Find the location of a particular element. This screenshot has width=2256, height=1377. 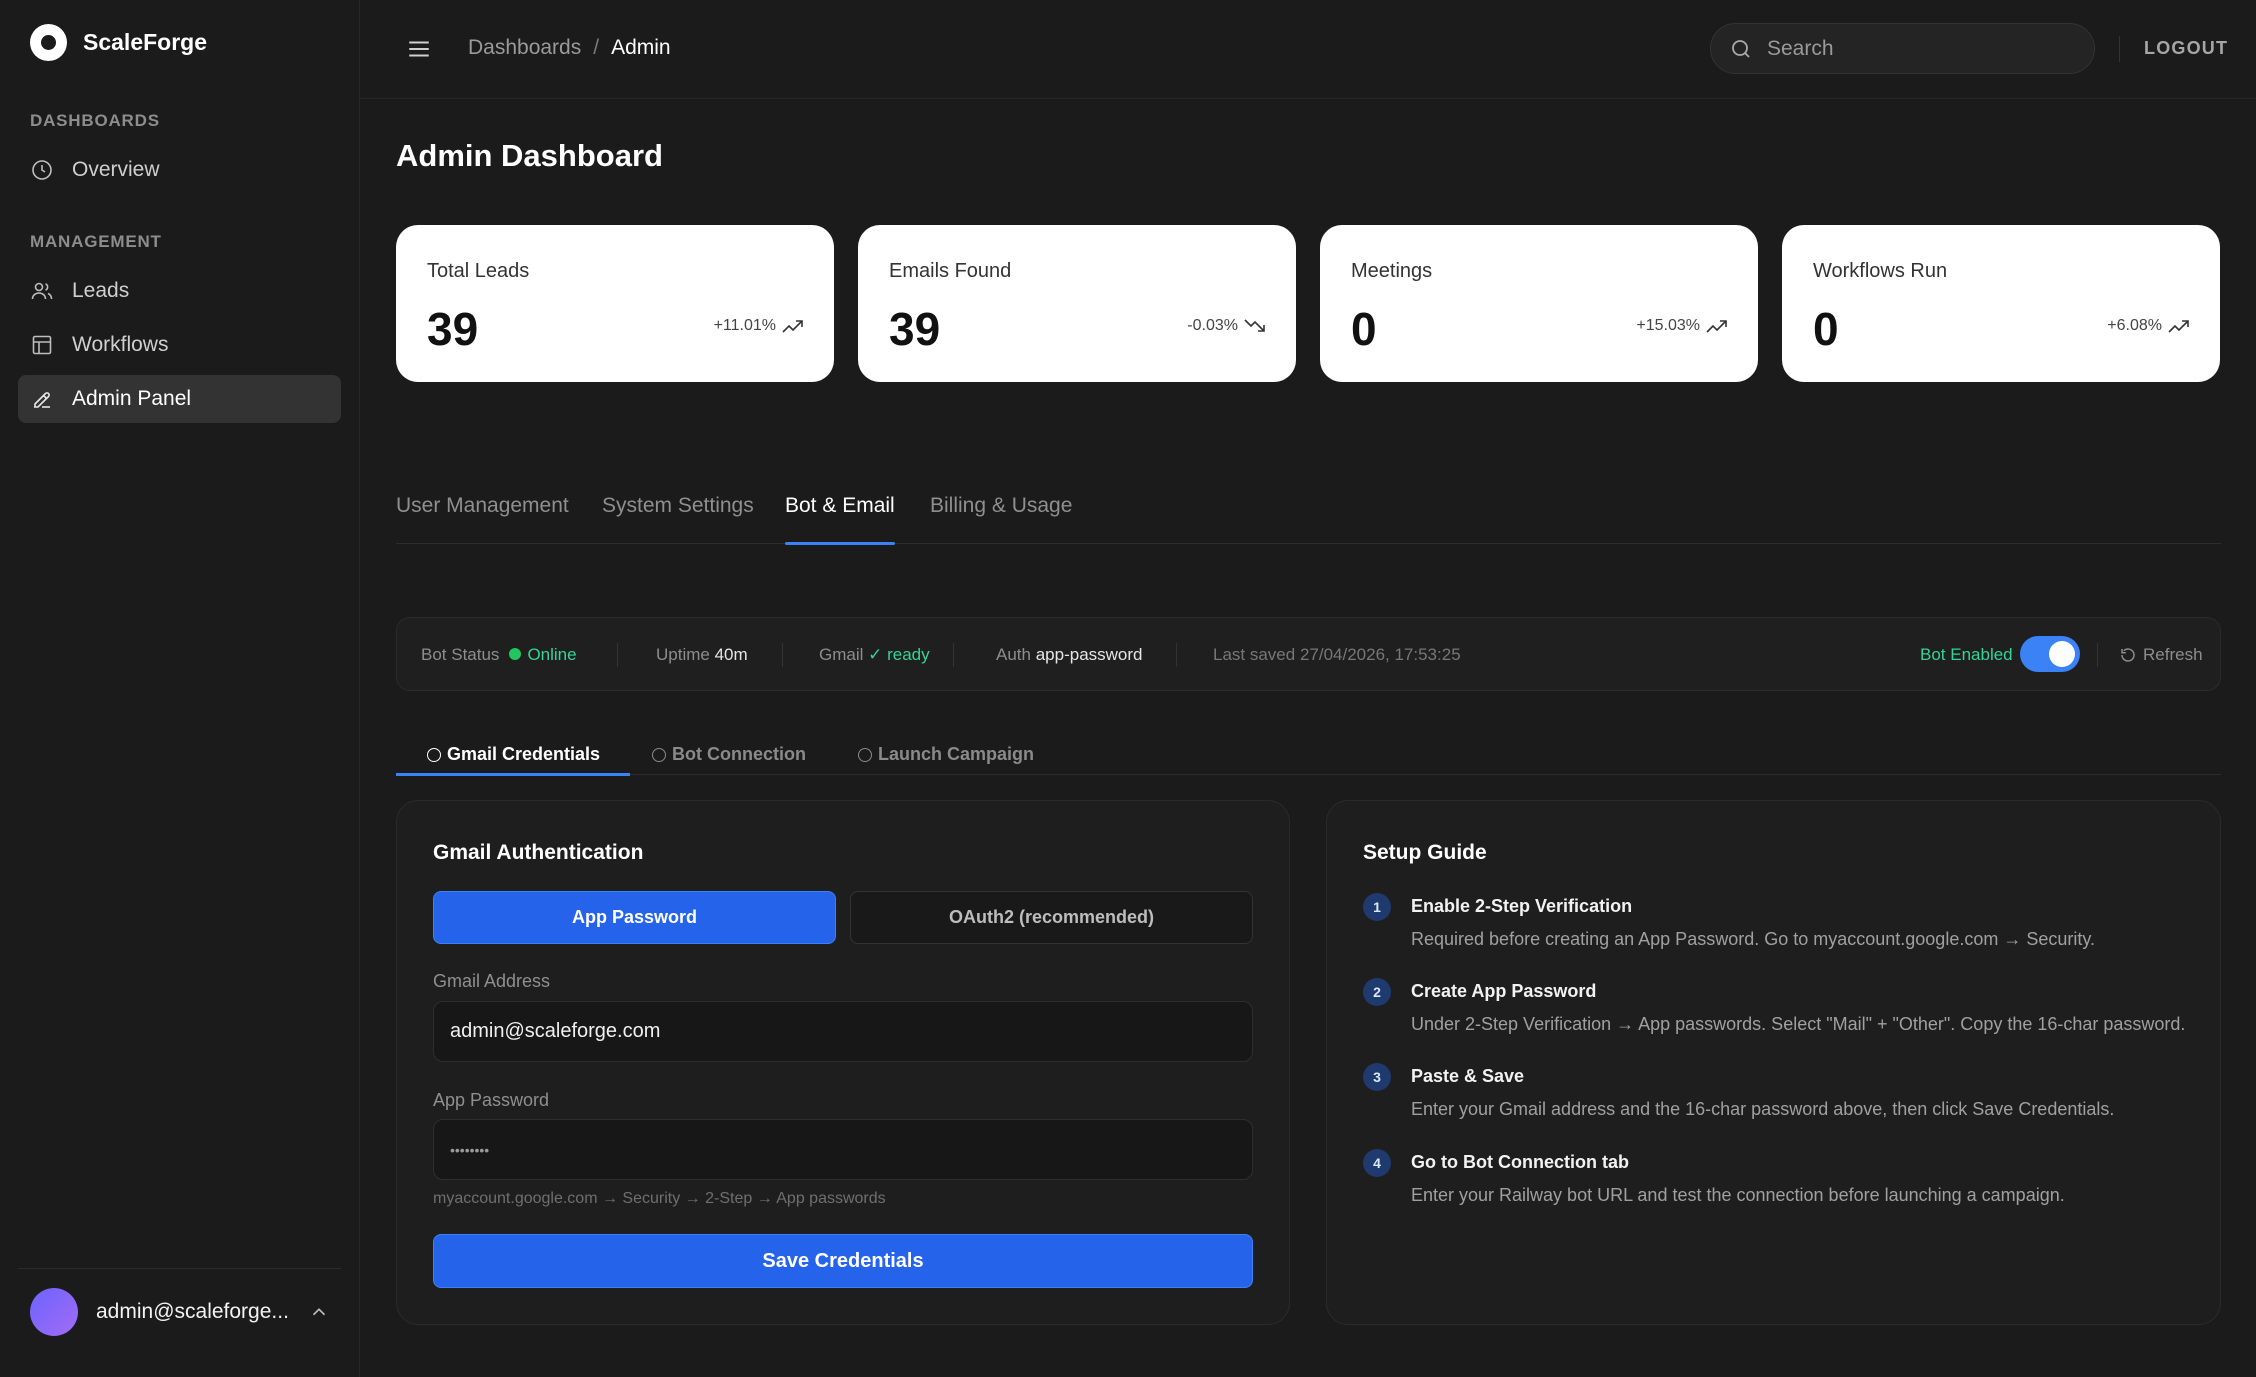

sidebar-item-admin-panel: Admin Panel is located at coordinates (179, 399).